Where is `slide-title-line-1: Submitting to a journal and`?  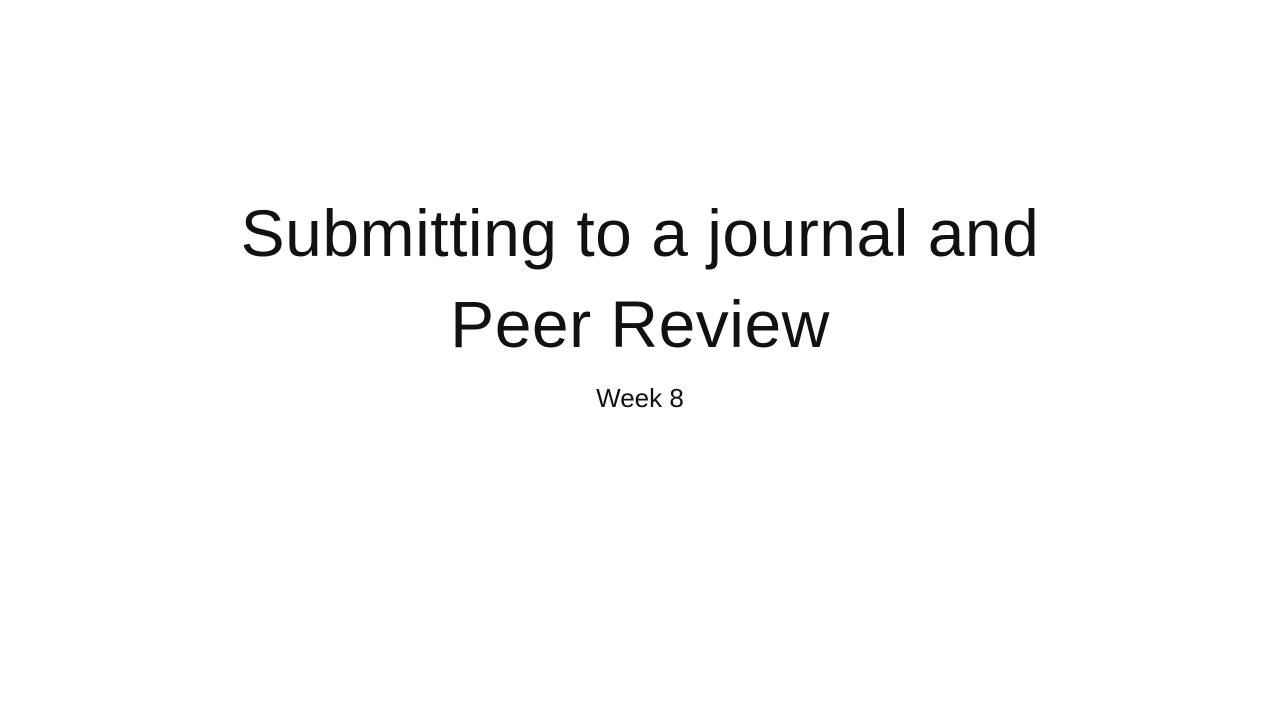
slide-title-line-1: Submitting to a journal and is located at coordinates (640, 233).